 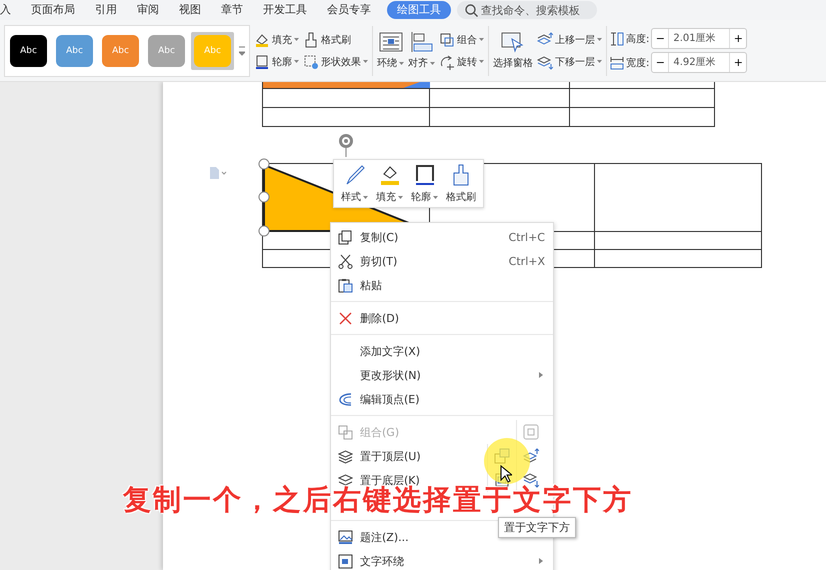 I want to click on field-label: 宽度:, so click(x=638, y=63).